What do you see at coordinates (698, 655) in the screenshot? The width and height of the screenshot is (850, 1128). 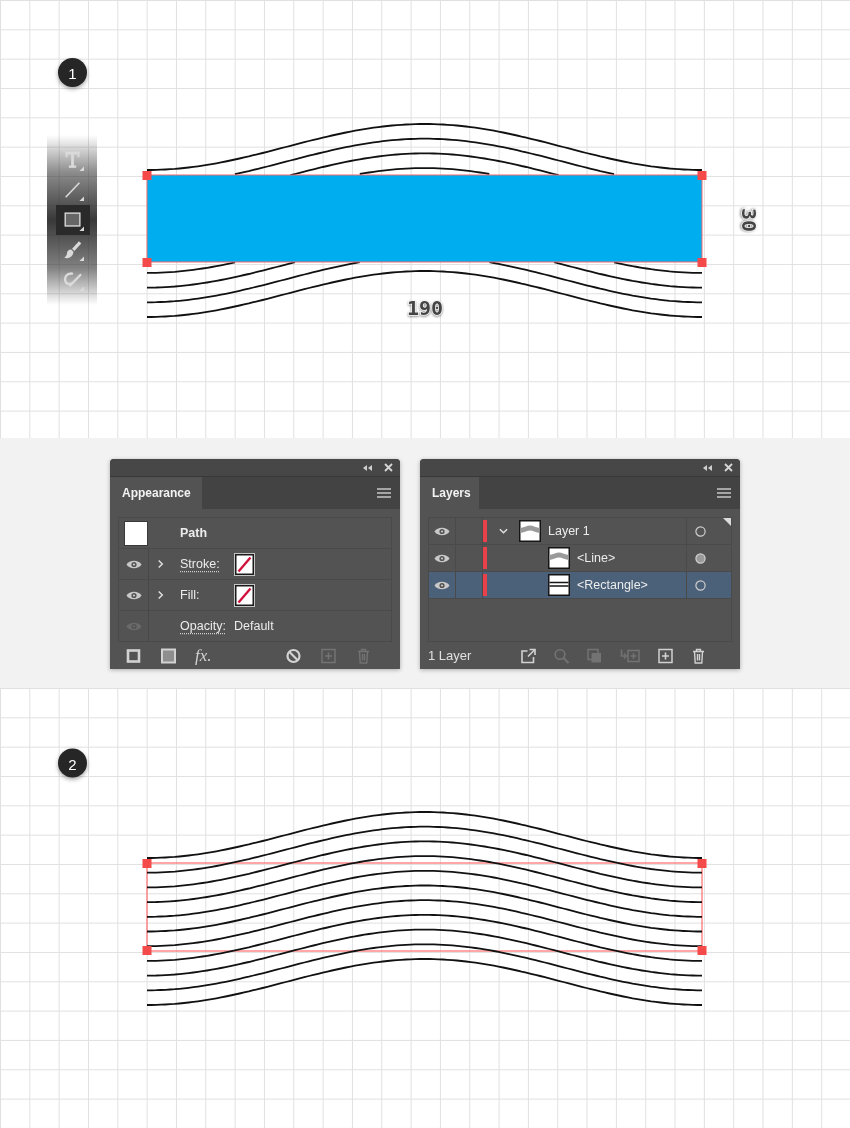 I see `trash-icon` at bounding box center [698, 655].